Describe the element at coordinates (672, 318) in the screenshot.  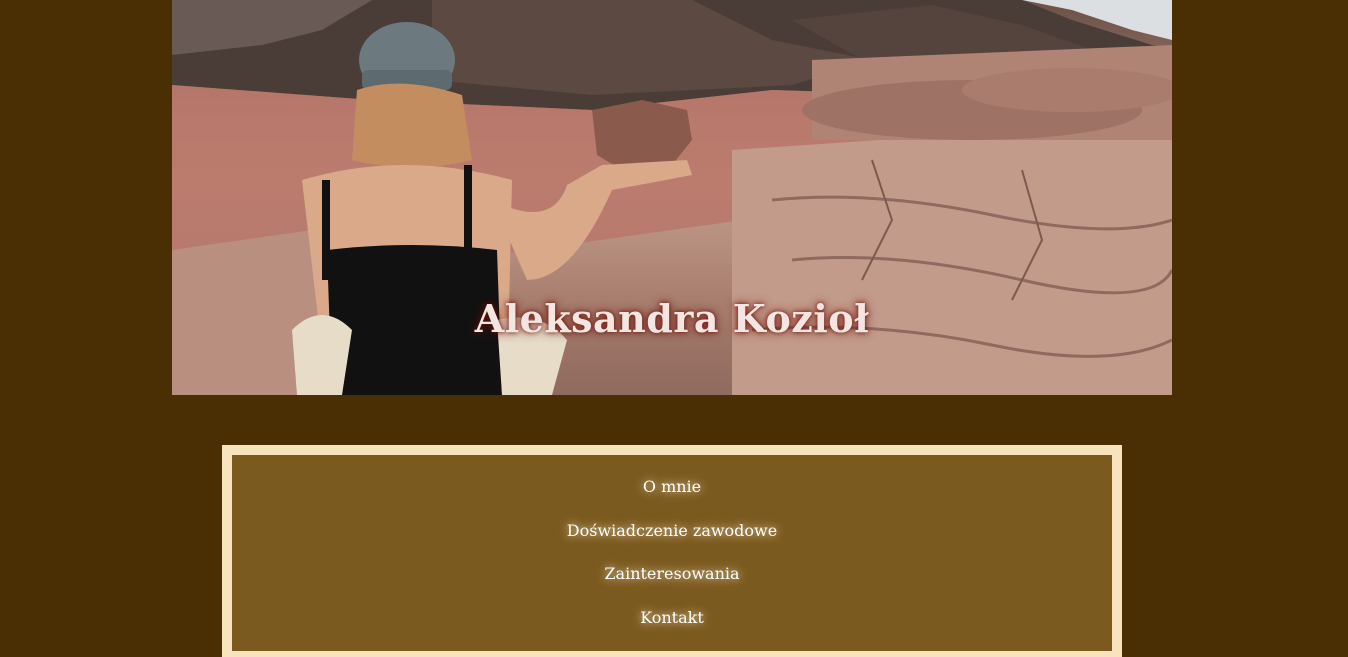
I see `site-title: Aleksandra Kozioł` at that location.